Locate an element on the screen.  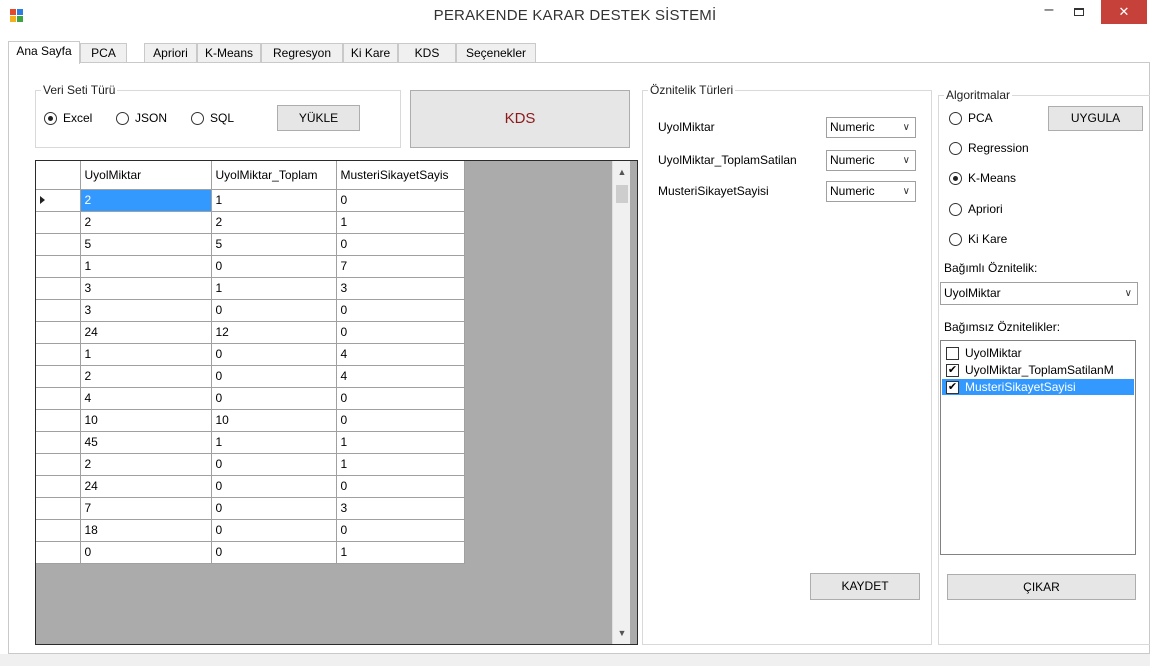
table-row: 001 is located at coordinates (250, 552).